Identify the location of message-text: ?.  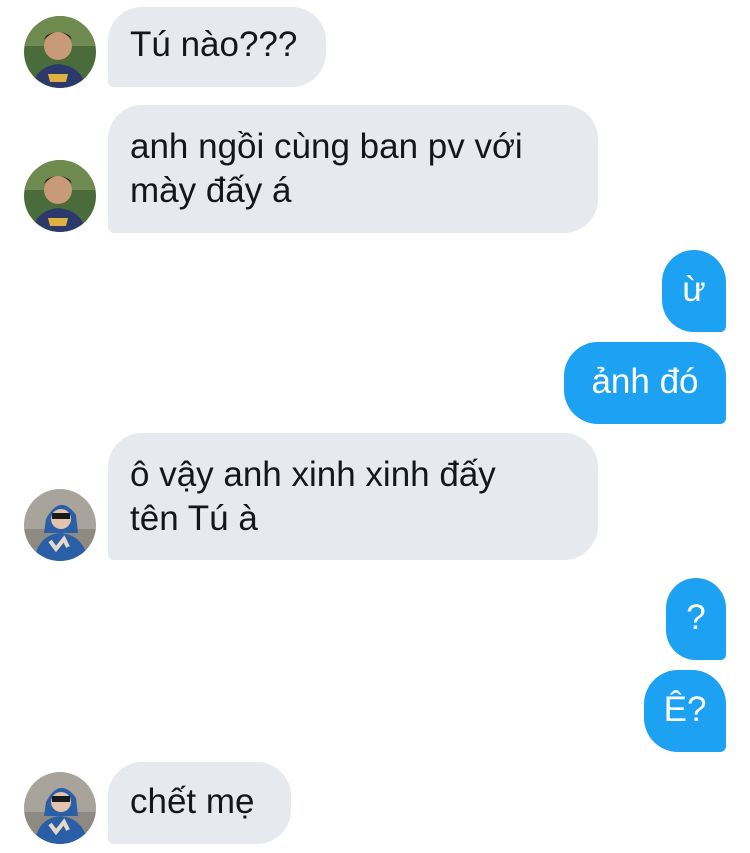
(696, 617).